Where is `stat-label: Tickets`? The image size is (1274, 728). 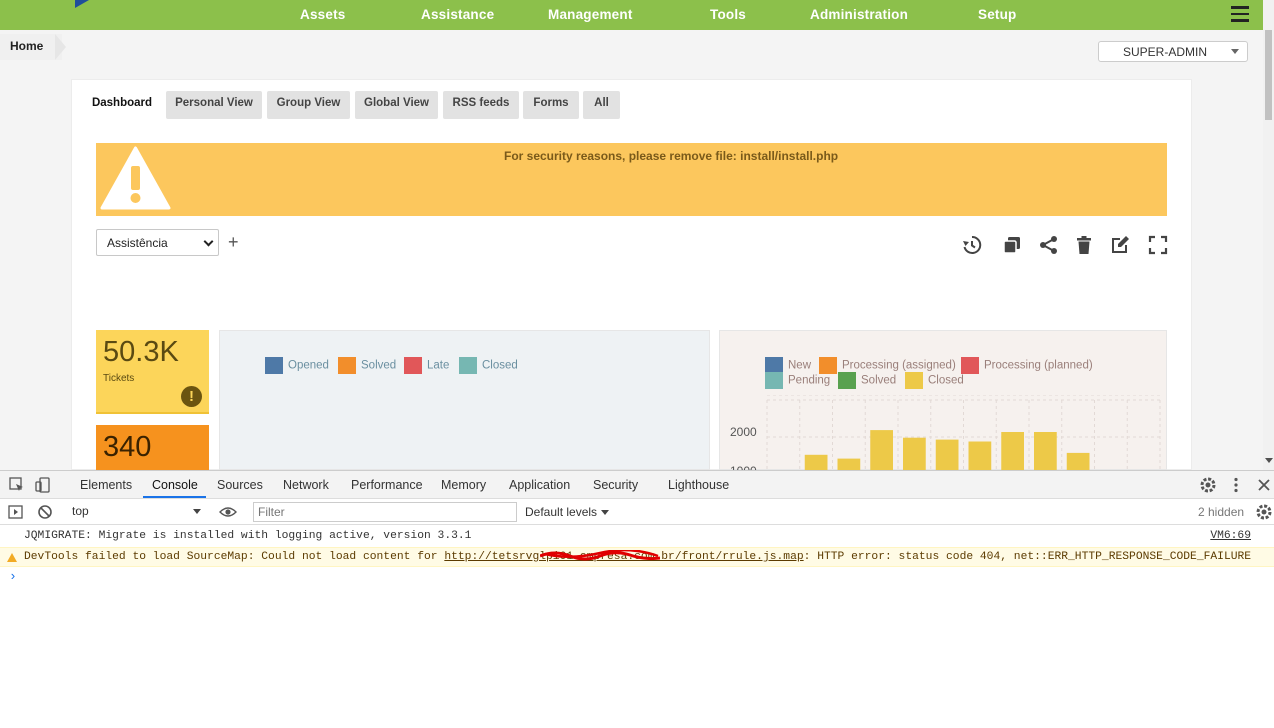 stat-label: Tickets is located at coordinates (119, 378).